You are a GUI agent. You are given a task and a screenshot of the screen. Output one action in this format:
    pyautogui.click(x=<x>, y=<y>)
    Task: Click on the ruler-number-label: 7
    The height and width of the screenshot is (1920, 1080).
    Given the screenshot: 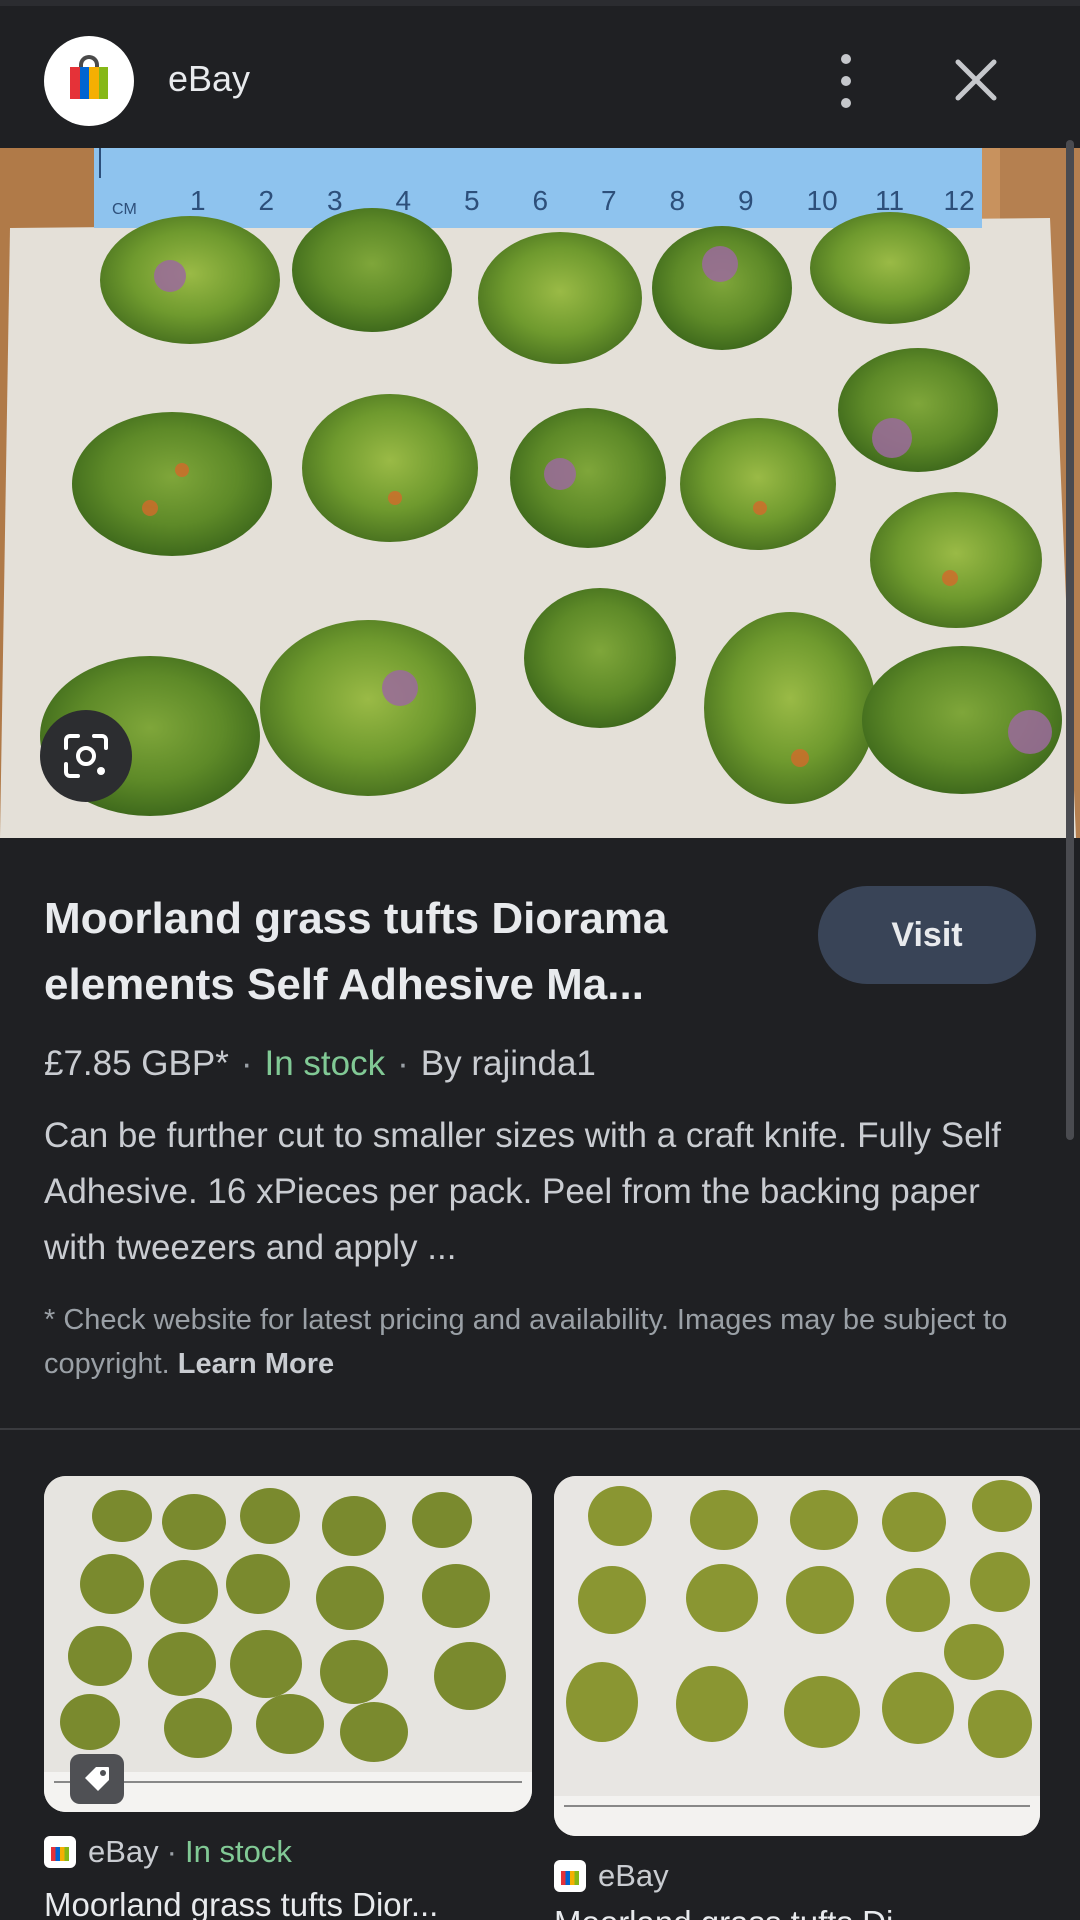 What is the action you would take?
    pyautogui.click(x=609, y=200)
    